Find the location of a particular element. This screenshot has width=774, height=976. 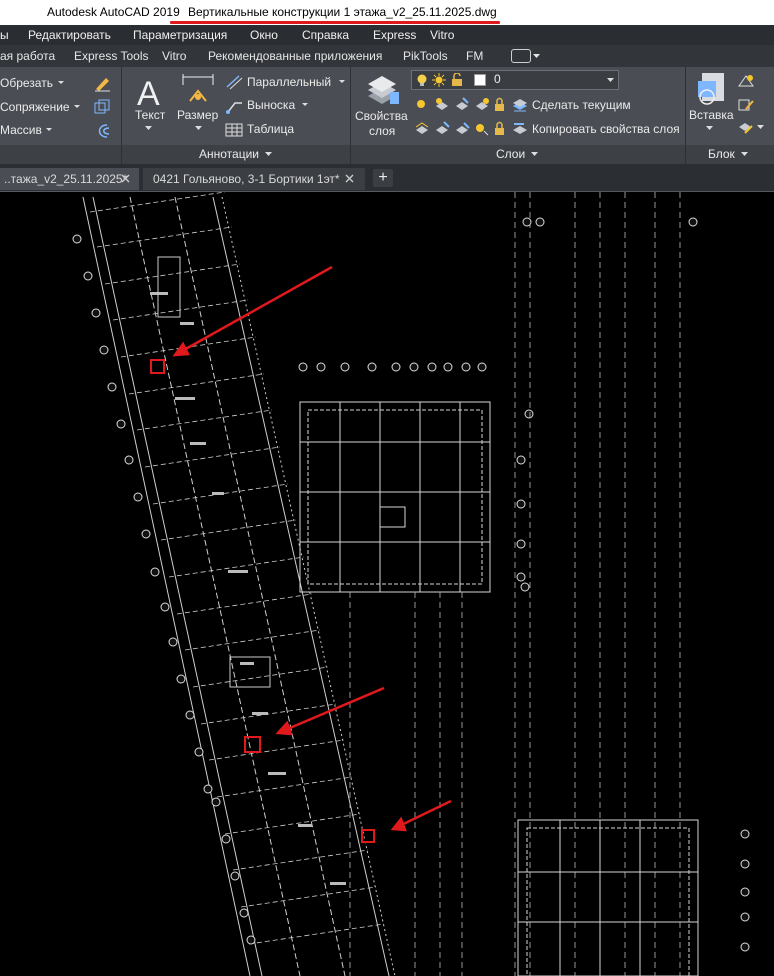

table-button: Таблица is located at coordinates (270, 129).